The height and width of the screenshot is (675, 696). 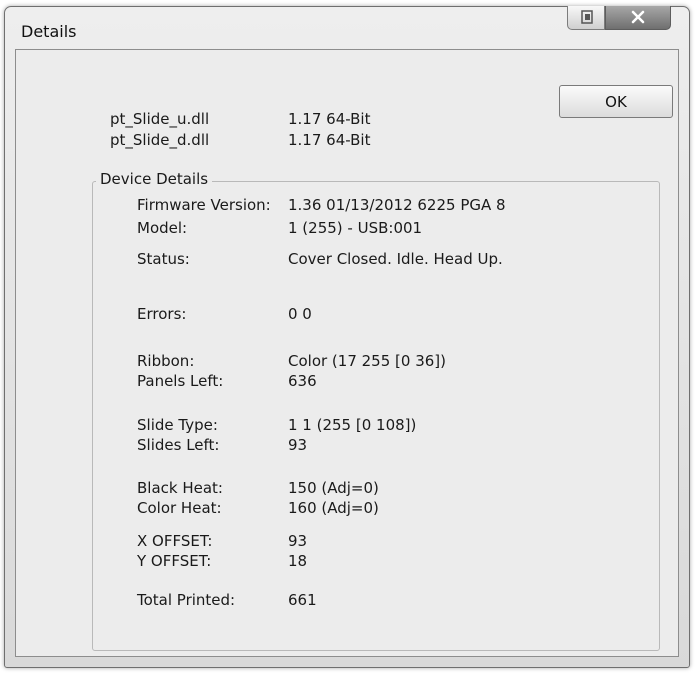 What do you see at coordinates (616, 101) in the screenshot?
I see `ok-button: OK` at bounding box center [616, 101].